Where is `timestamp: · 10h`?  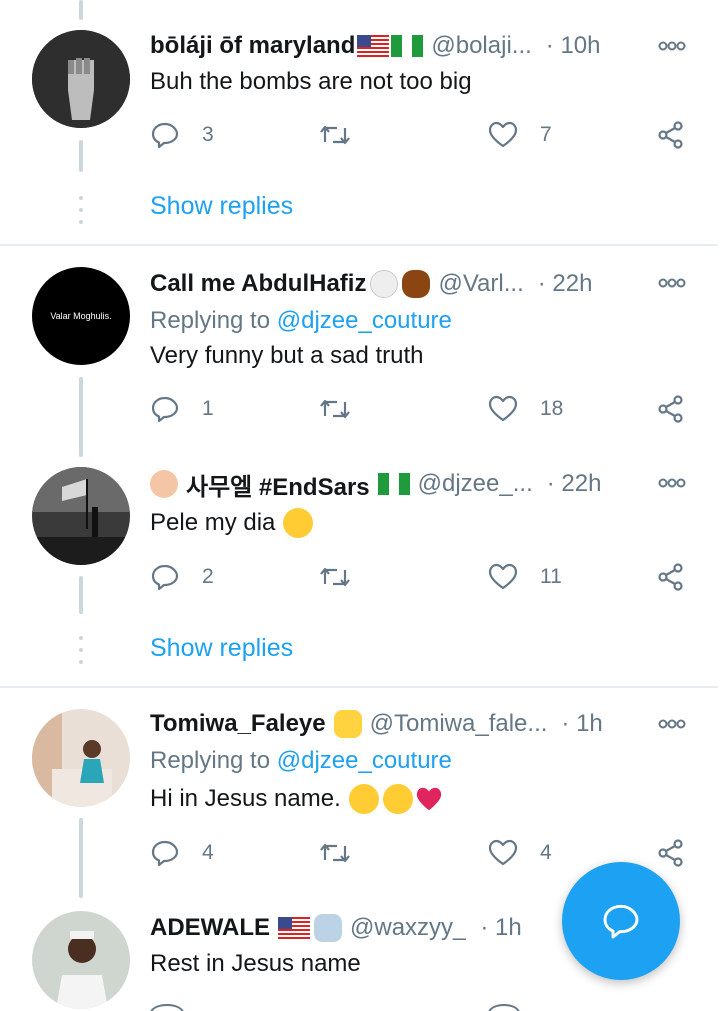 timestamp: · 10h is located at coordinates (573, 46).